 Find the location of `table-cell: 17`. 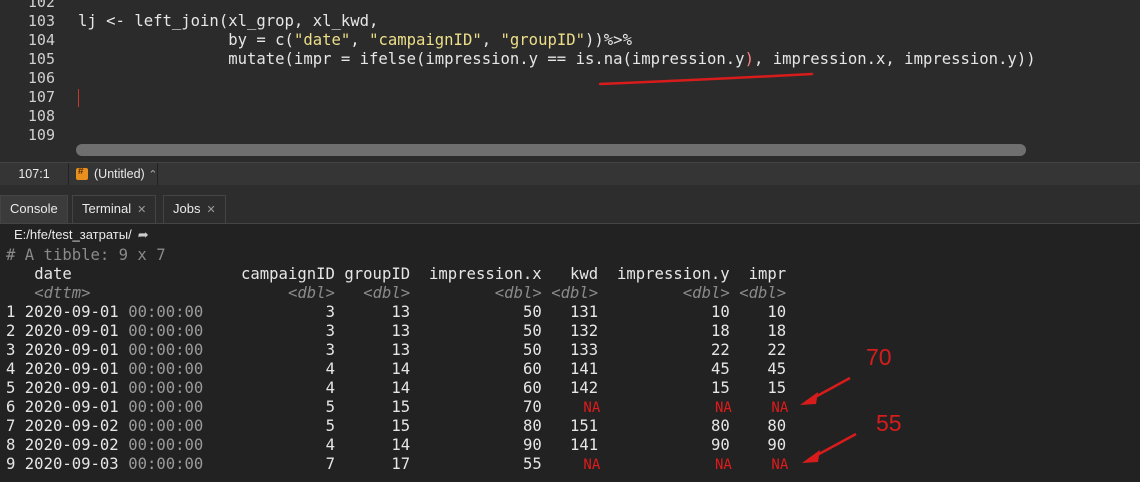

table-cell: 17 is located at coordinates (401, 464).